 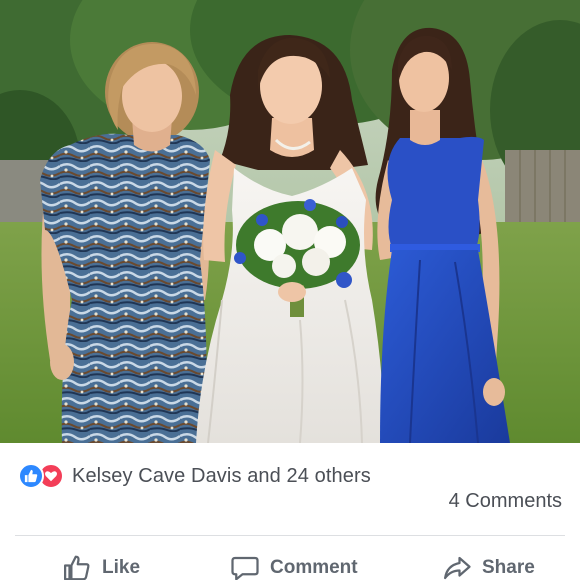 I want to click on thumbs-up-icon, so click(x=77, y=567).